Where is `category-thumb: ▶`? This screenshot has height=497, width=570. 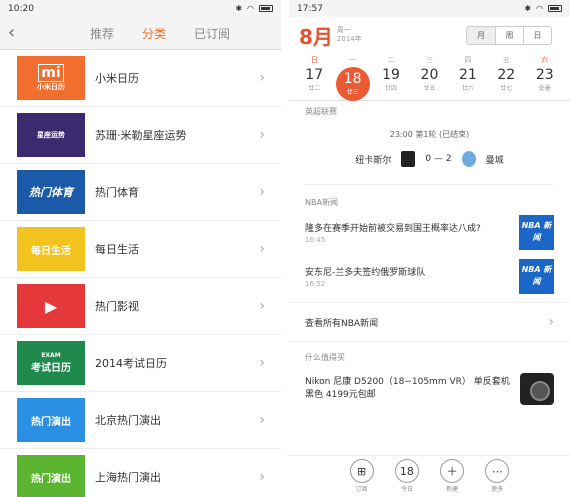
category-thumb: ▶ is located at coordinates (51, 306).